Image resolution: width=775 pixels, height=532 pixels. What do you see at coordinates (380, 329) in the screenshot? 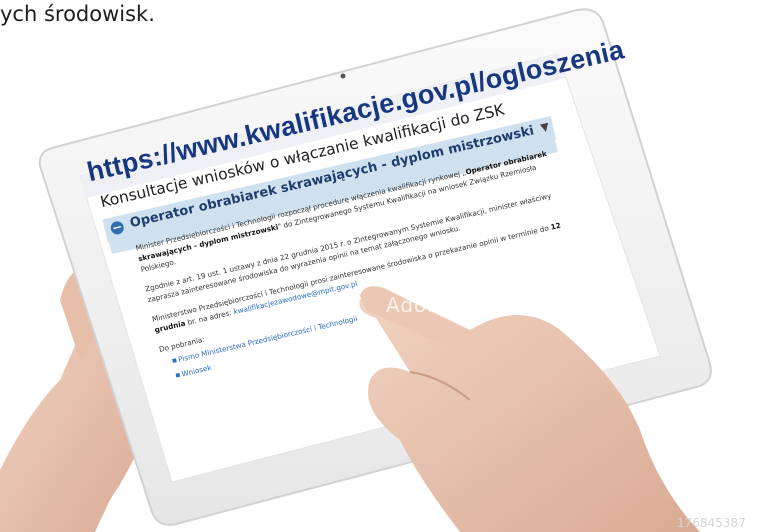
I see `download-link-application: Wniosek` at bounding box center [380, 329].